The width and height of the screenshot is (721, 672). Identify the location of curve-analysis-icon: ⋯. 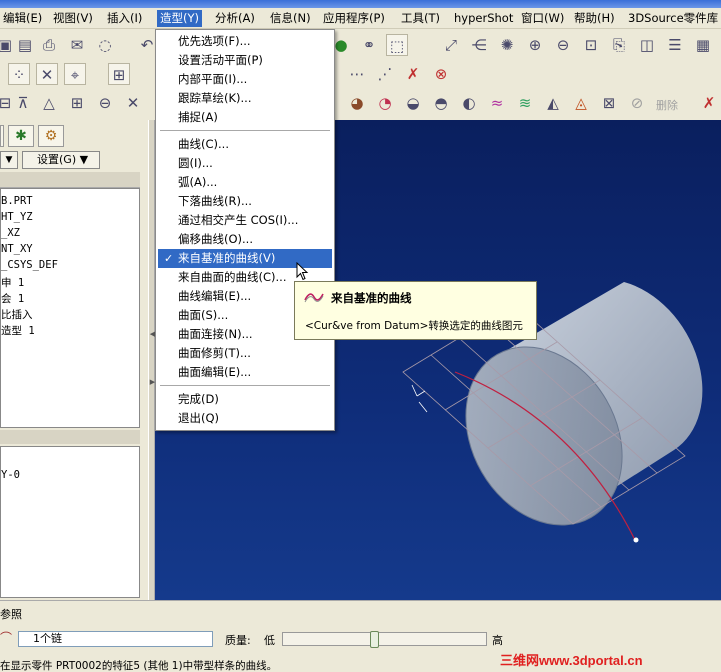
(357, 74).